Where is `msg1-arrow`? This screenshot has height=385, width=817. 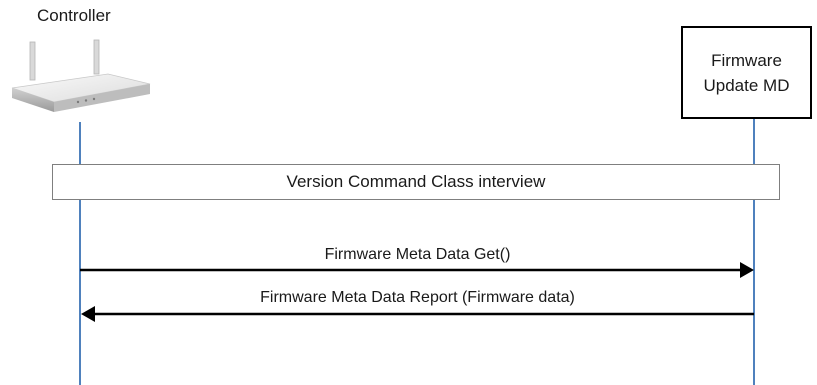 msg1-arrow is located at coordinates (417, 270).